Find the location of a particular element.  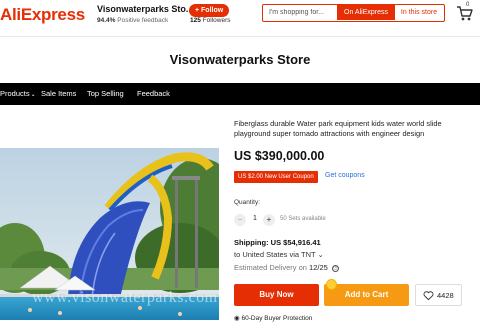

add-to-cart-button: Add to Cart is located at coordinates (366, 295).